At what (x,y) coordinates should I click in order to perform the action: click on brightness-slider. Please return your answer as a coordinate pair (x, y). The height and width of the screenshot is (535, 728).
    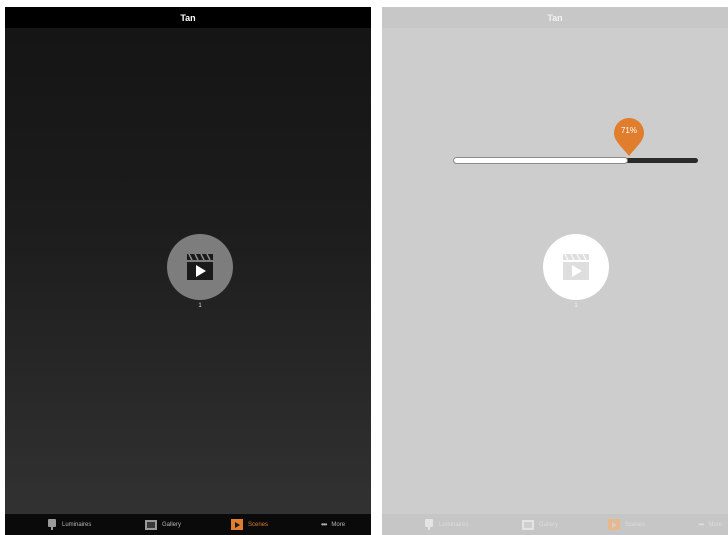
    Looking at the image, I should click on (576, 160).